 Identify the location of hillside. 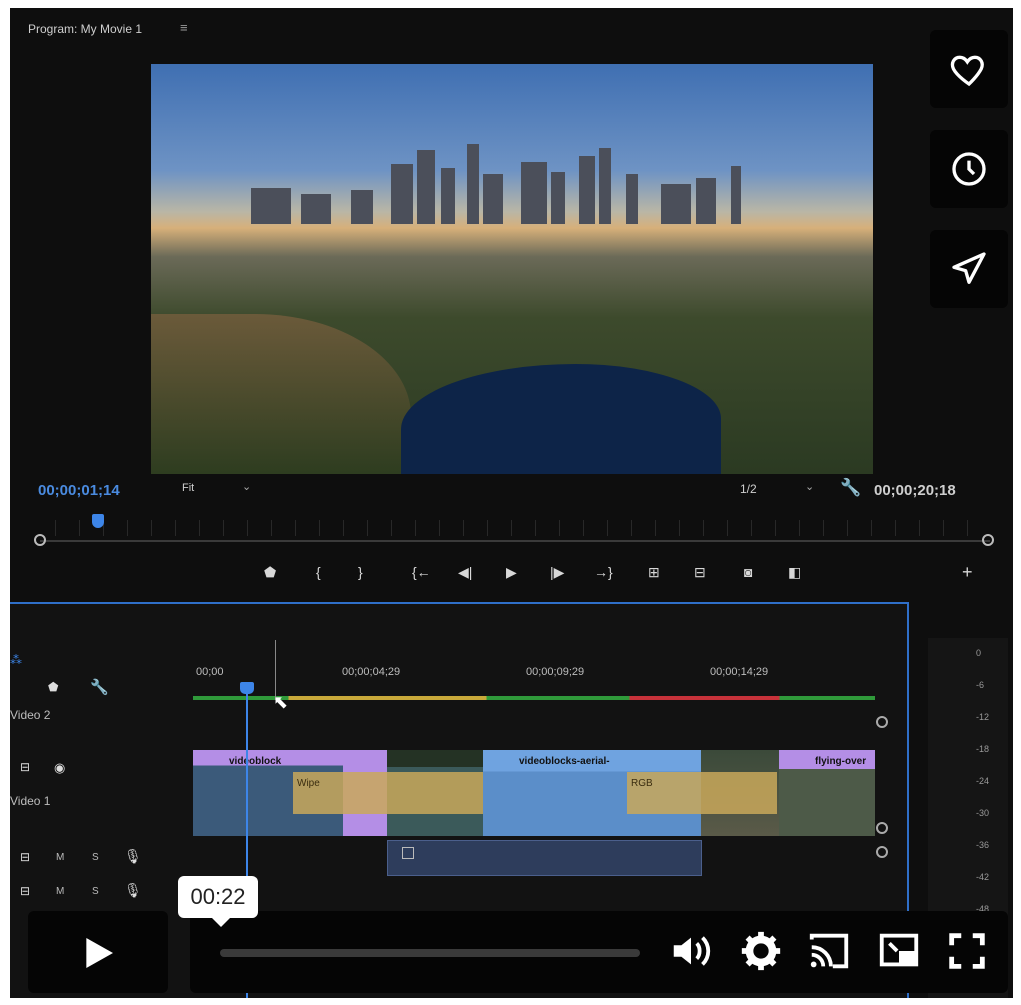
(281, 394).